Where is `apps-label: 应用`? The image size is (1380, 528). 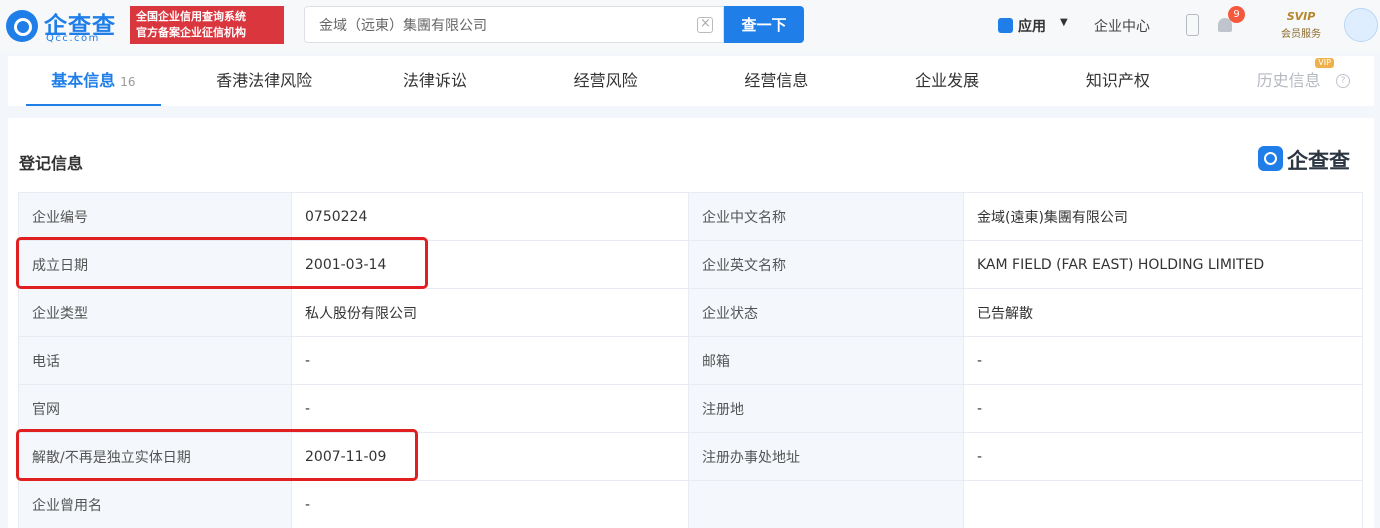
apps-label: 应用 is located at coordinates (1032, 27).